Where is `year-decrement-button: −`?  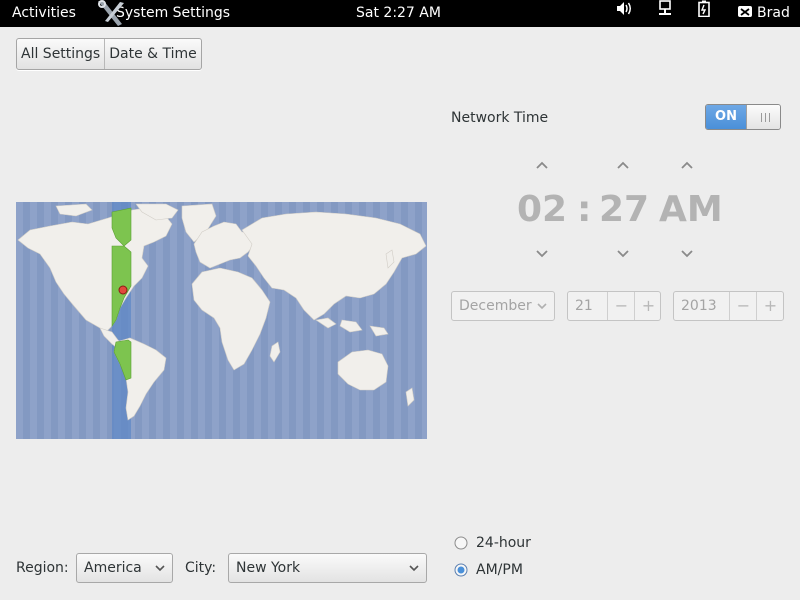 year-decrement-button: − is located at coordinates (743, 306).